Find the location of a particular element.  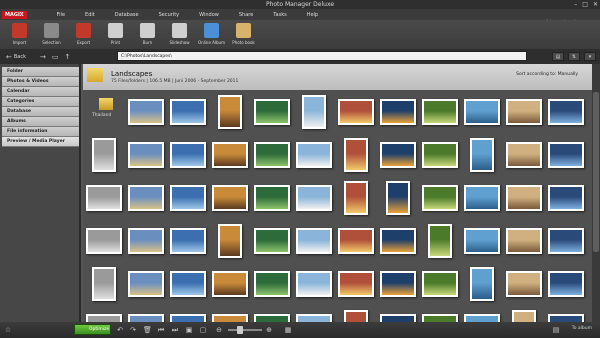

menu-window: Window is located at coordinates (209, 15).